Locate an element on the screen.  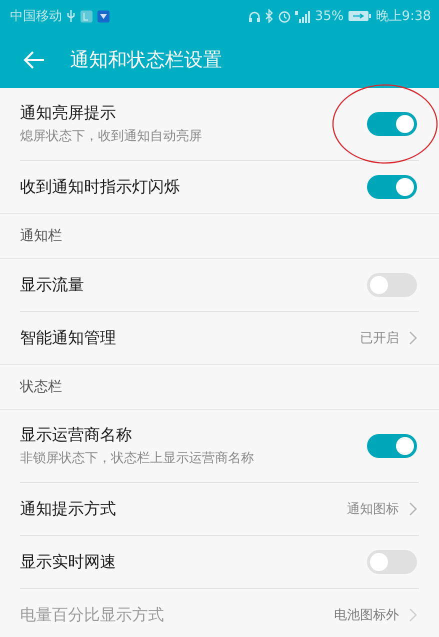
settings-row: 通知提示方式 通知图标 is located at coordinates (219, 509).